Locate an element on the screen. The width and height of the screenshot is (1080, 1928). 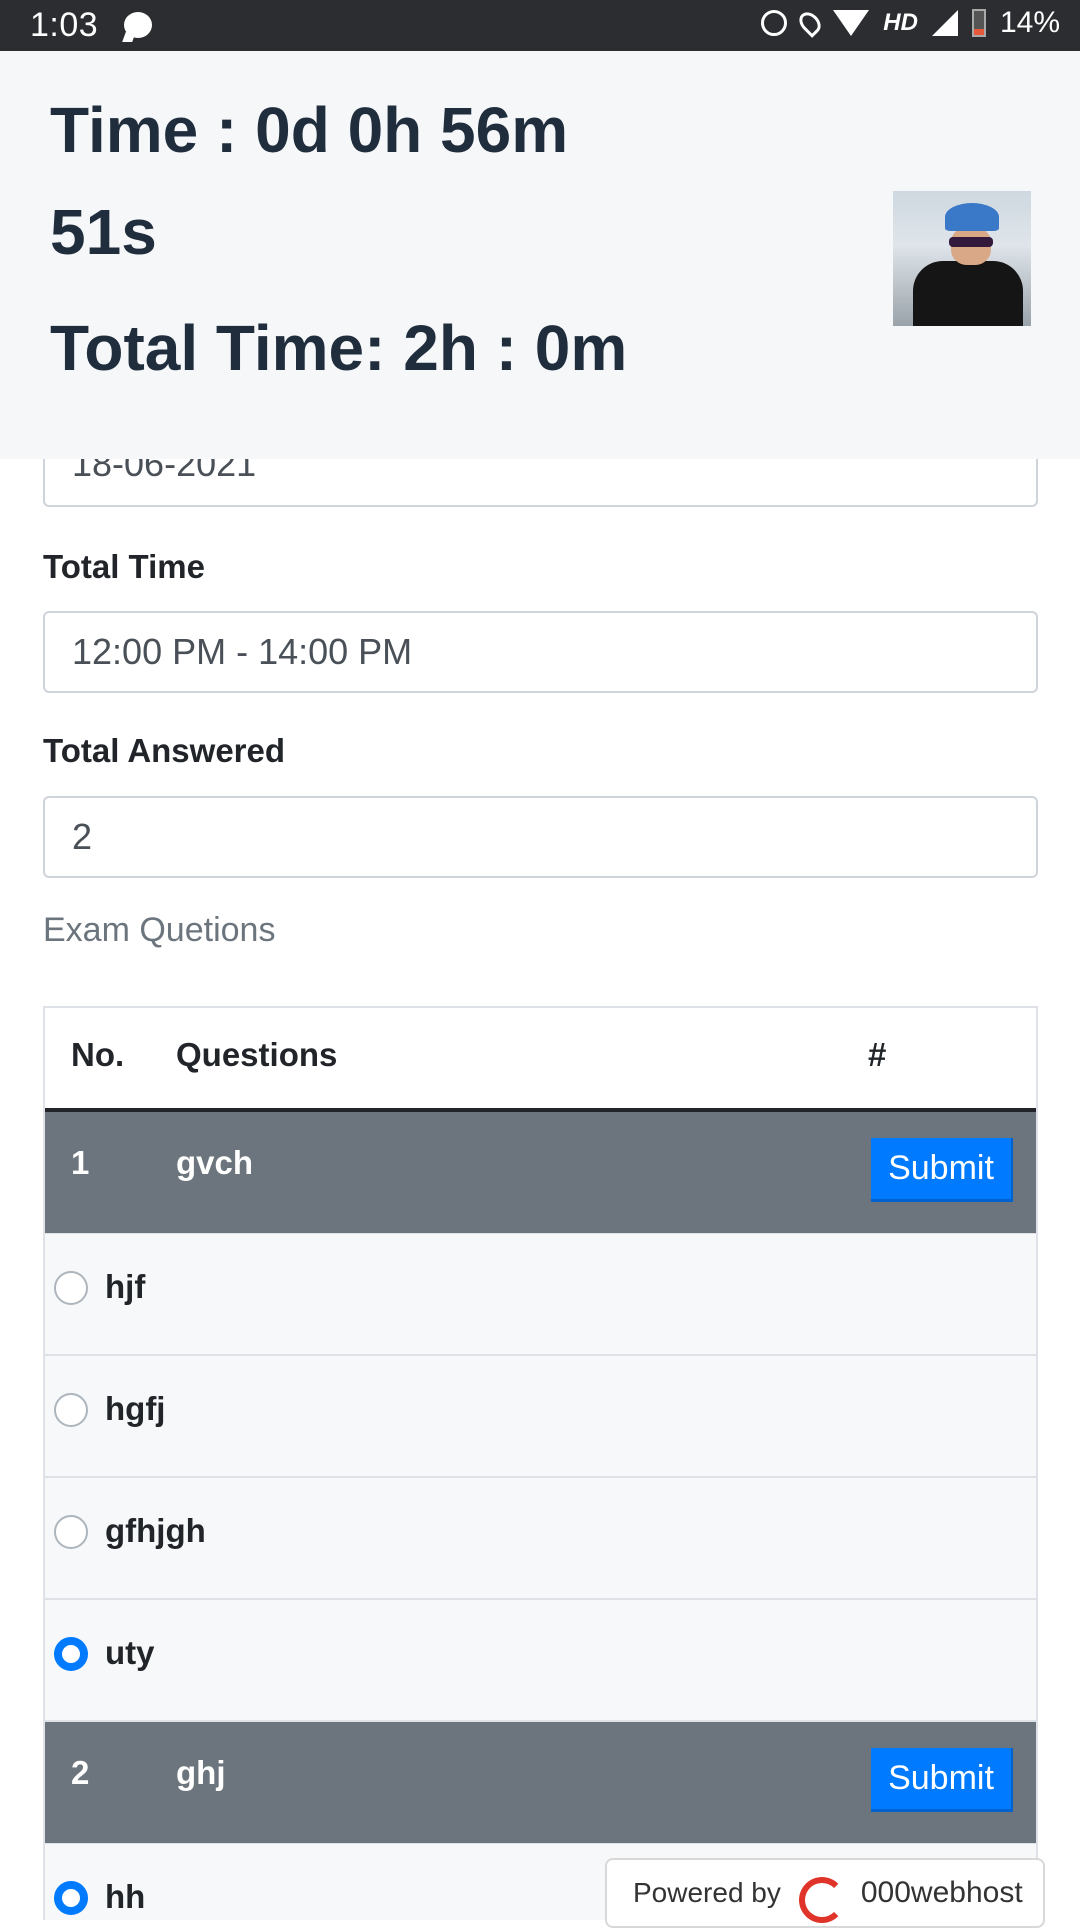
total-answered-field: 2 is located at coordinates (540, 837).